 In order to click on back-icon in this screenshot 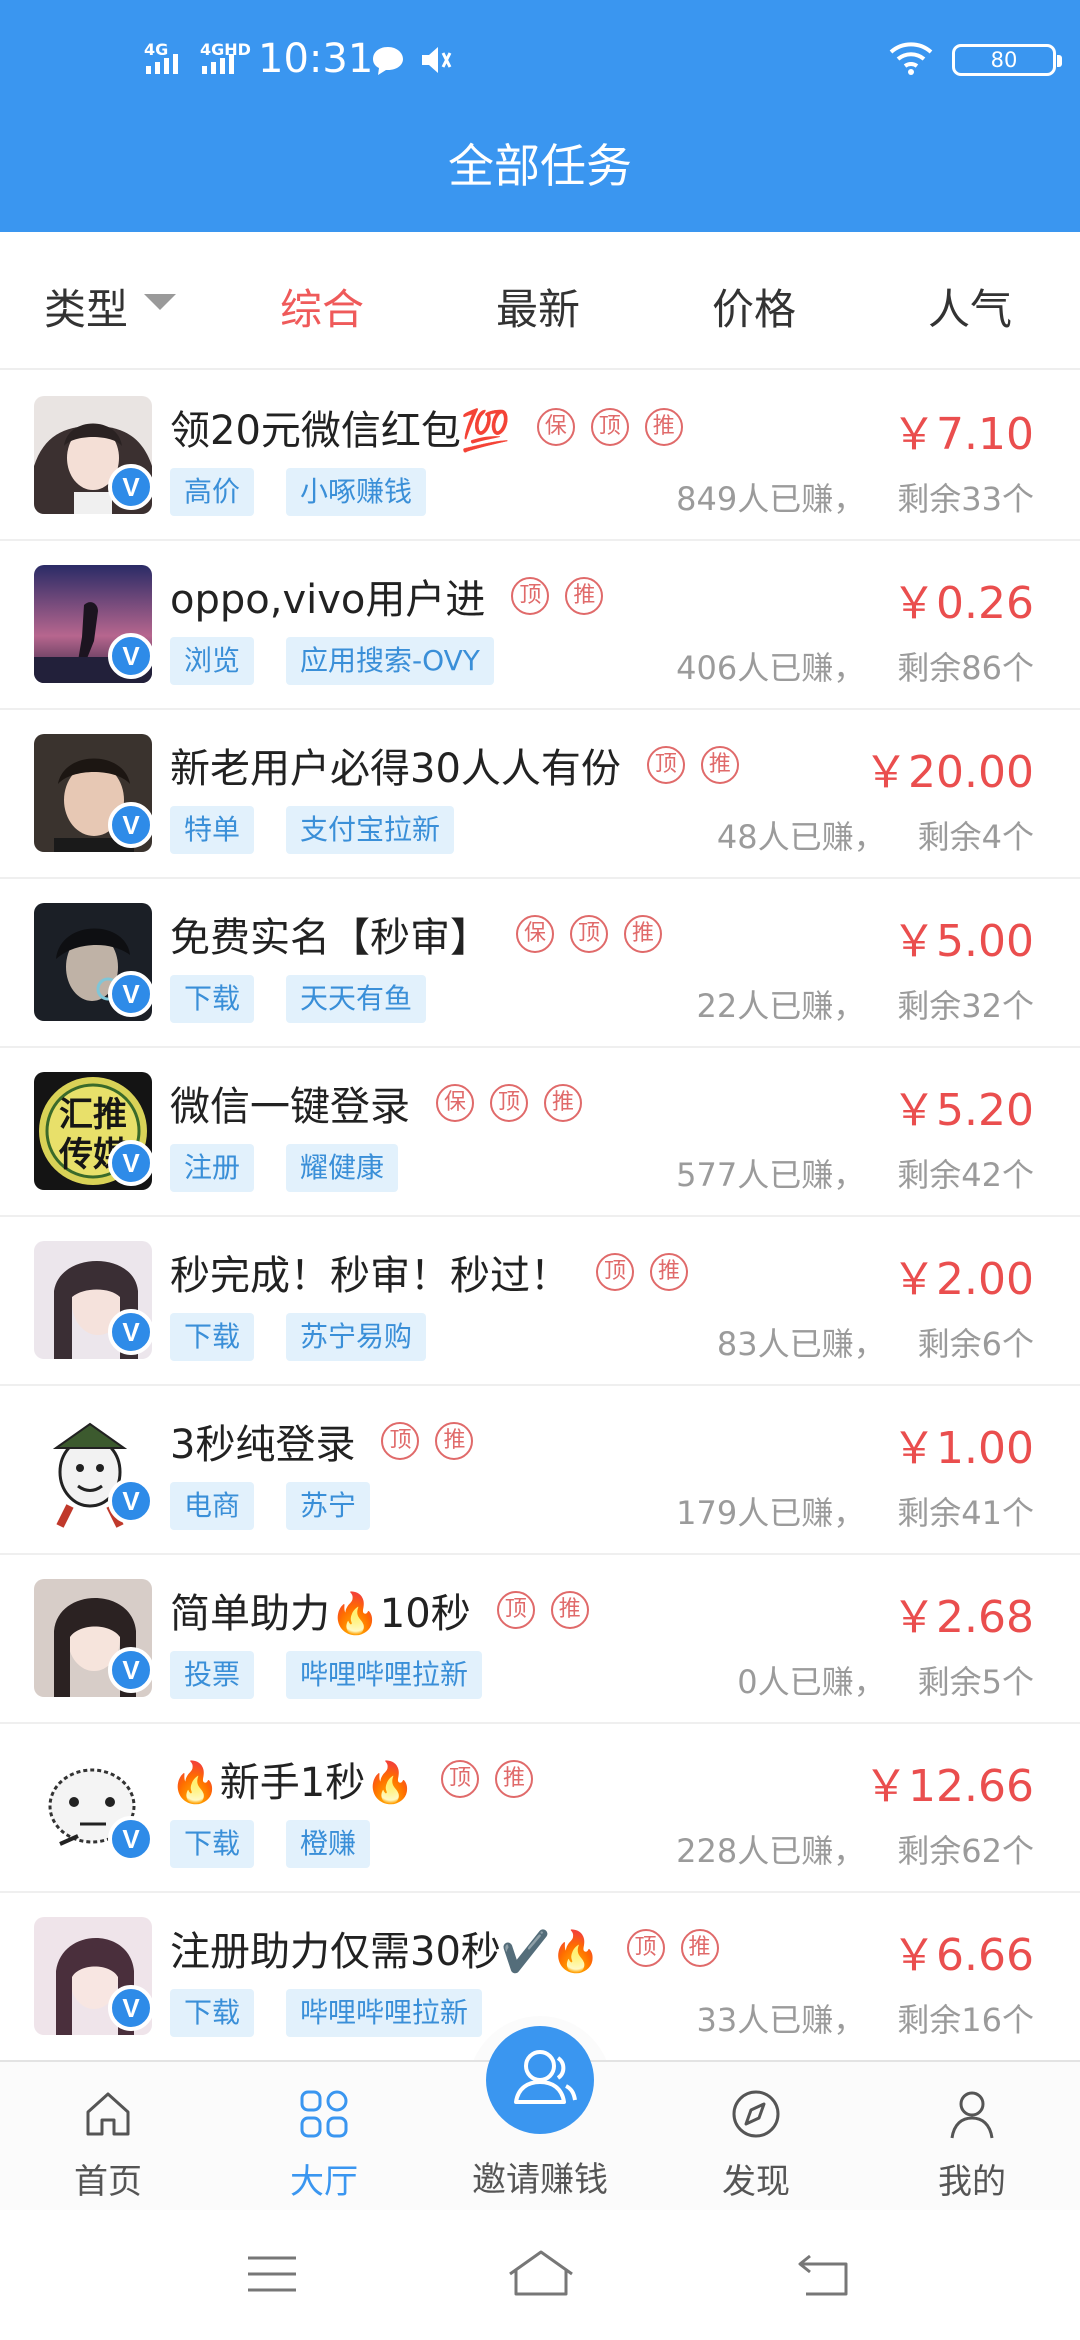, I will do `click(824, 2274)`.